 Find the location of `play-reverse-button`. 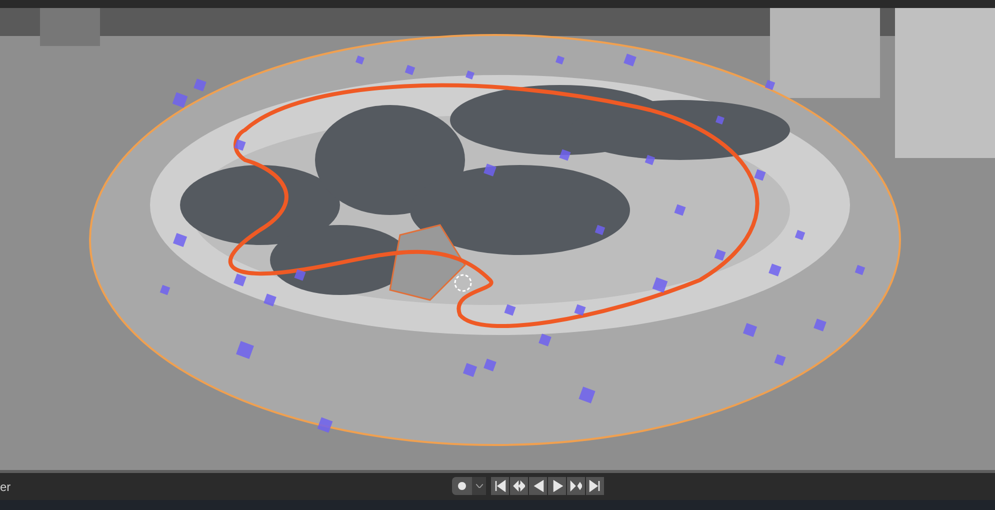

play-reverse-button is located at coordinates (538, 486).